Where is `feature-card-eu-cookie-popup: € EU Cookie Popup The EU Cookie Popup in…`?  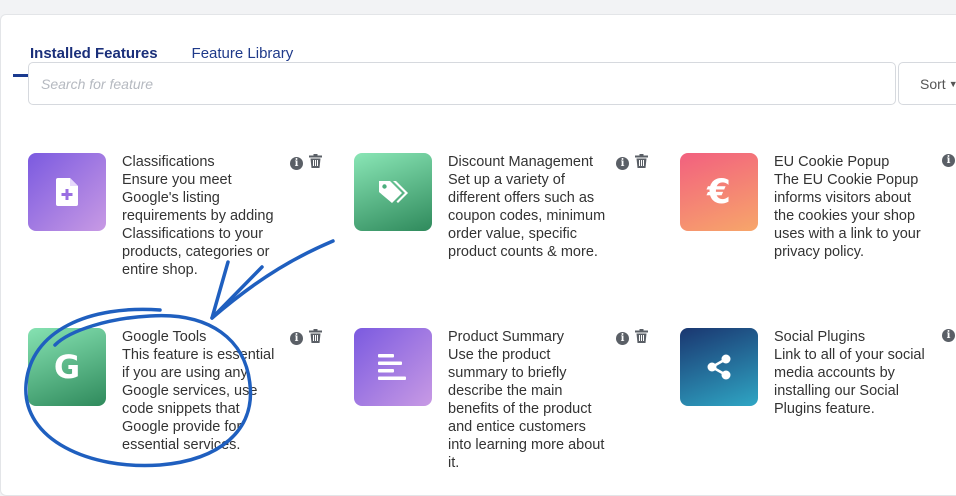 feature-card-eu-cookie-popup: € EU Cookie Popup The EU Cookie Popup in… is located at coordinates (818, 233).